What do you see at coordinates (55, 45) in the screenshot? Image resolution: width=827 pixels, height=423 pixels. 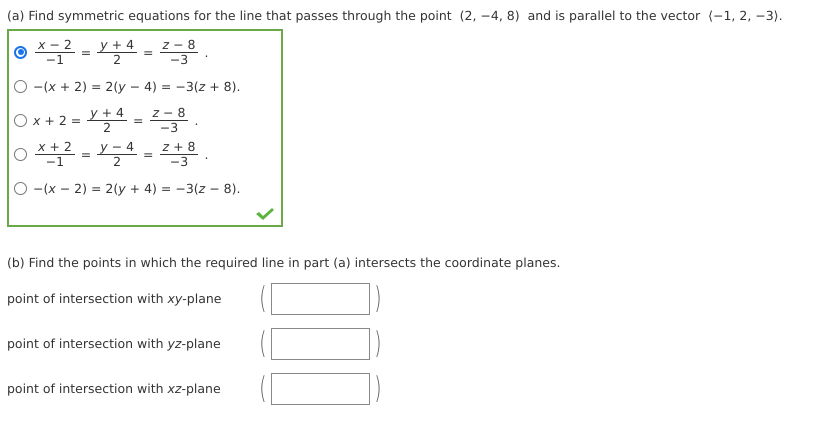 I see `fraction-numerator: x − 2` at bounding box center [55, 45].